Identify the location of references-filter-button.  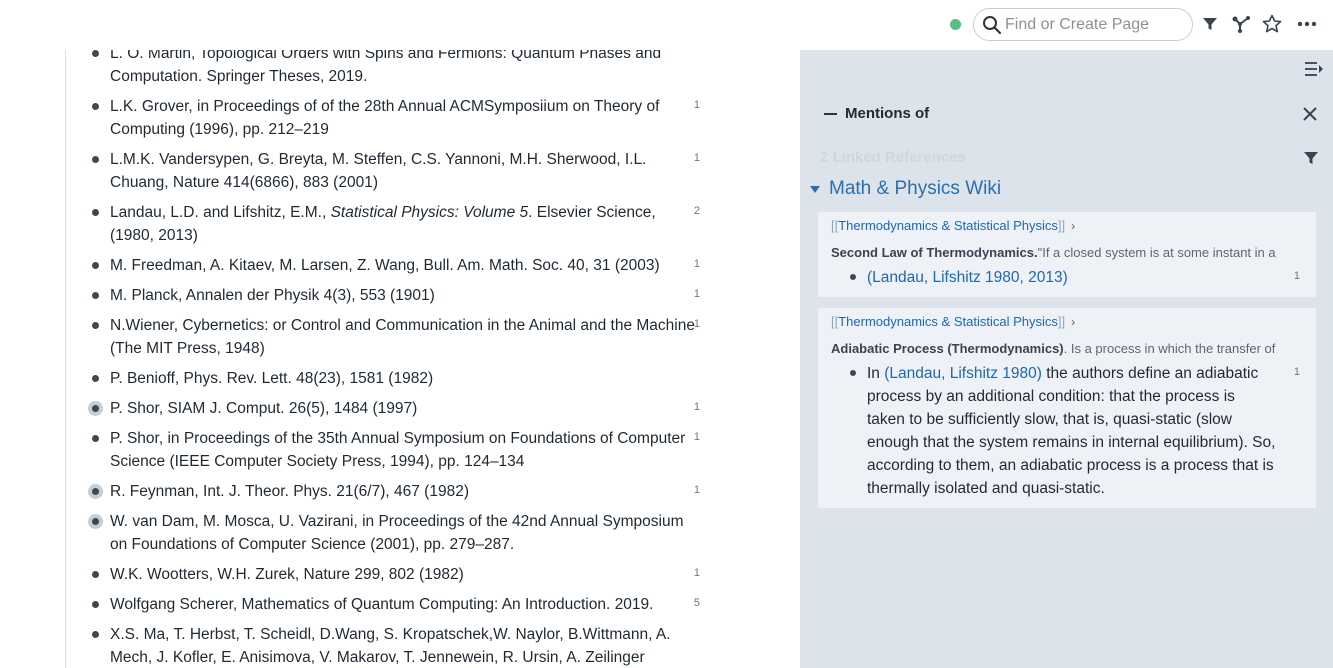
(1311, 158).